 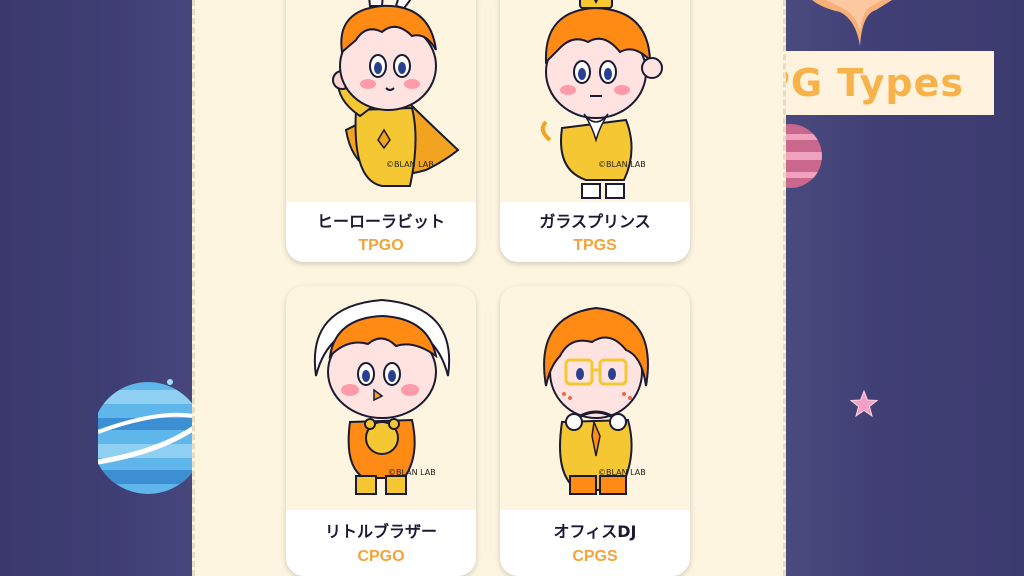 I want to click on glass-prince-character-icon, so click(x=601, y=99).